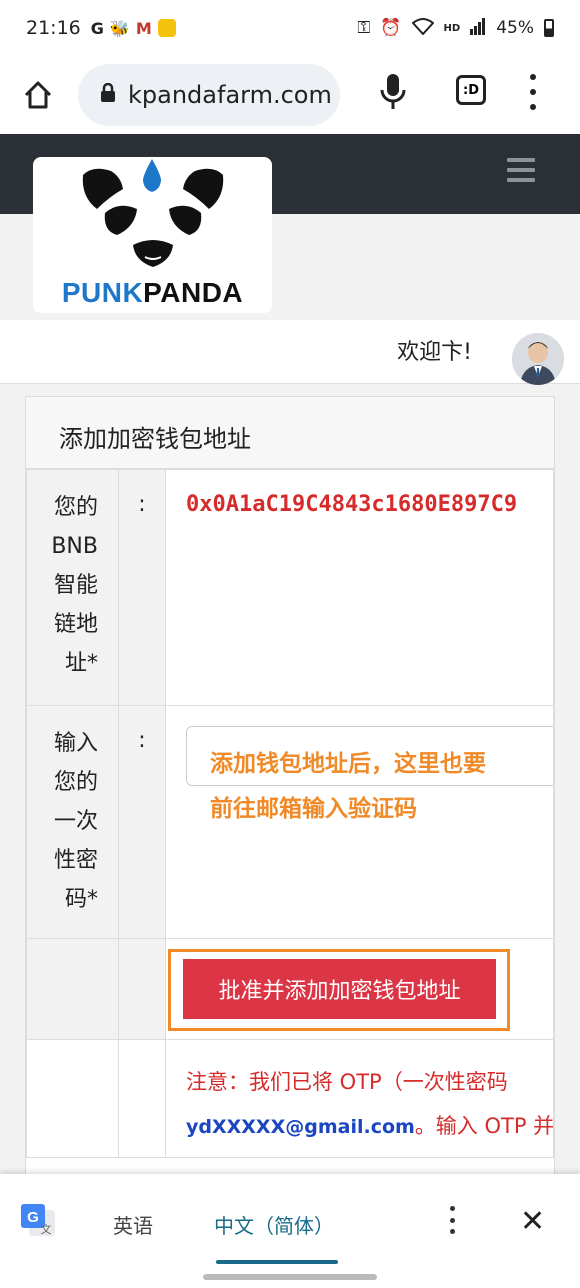 Image resolution: width=580 pixels, height=1288 pixels. What do you see at coordinates (277, 1262) in the screenshot?
I see `active-tab-indicator` at bounding box center [277, 1262].